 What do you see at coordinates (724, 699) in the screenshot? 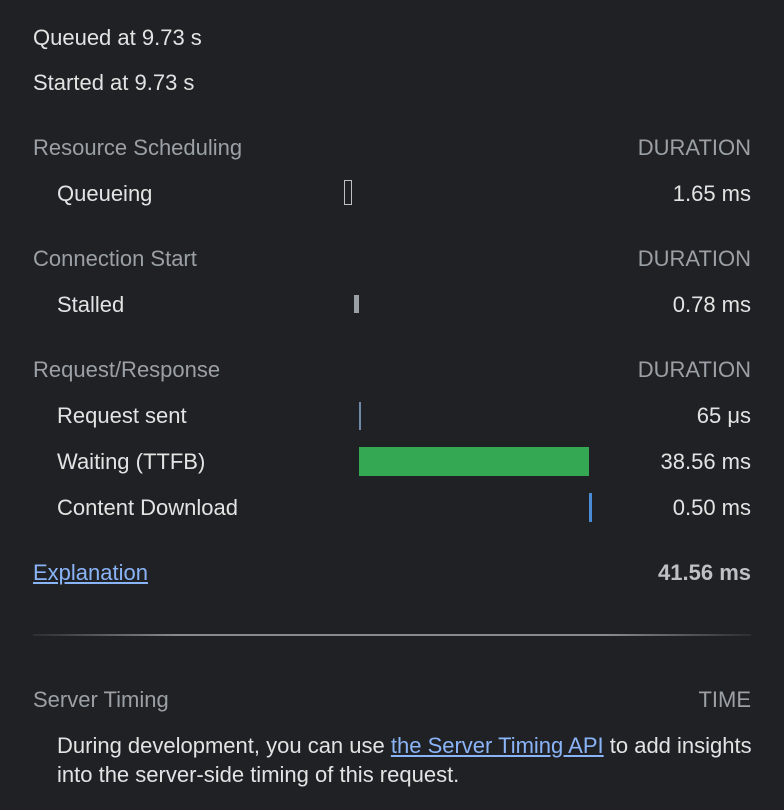
I see `time-header: TIME` at bounding box center [724, 699].